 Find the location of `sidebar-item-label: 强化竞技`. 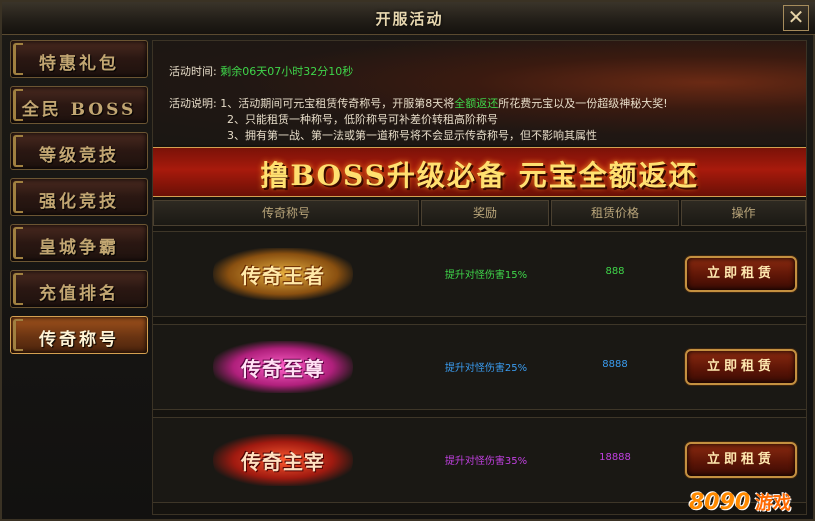

sidebar-item-label: 强化竞技 is located at coordinates (79, 202).